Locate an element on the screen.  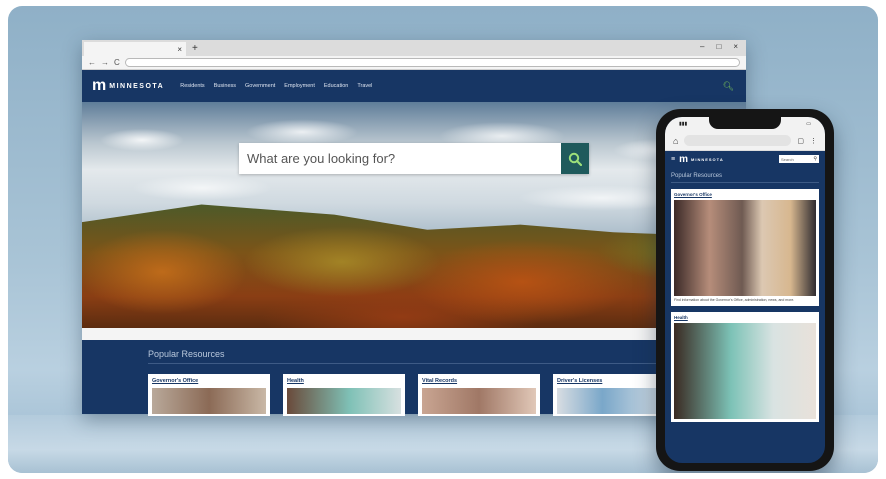
browser-tab-strip: × + – □ × is located at coordinates (414, 48).